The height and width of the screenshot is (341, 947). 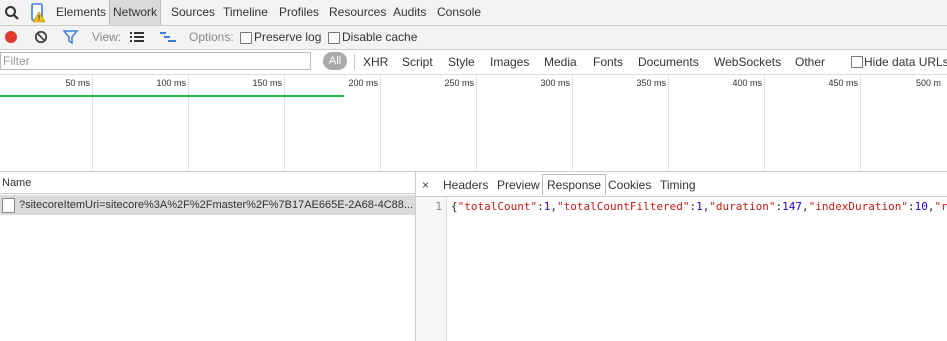 What do you see at coordinates (465, 185) in the screenshot?
I see `tab-headers: Headers` at bounding box center [465, 185].